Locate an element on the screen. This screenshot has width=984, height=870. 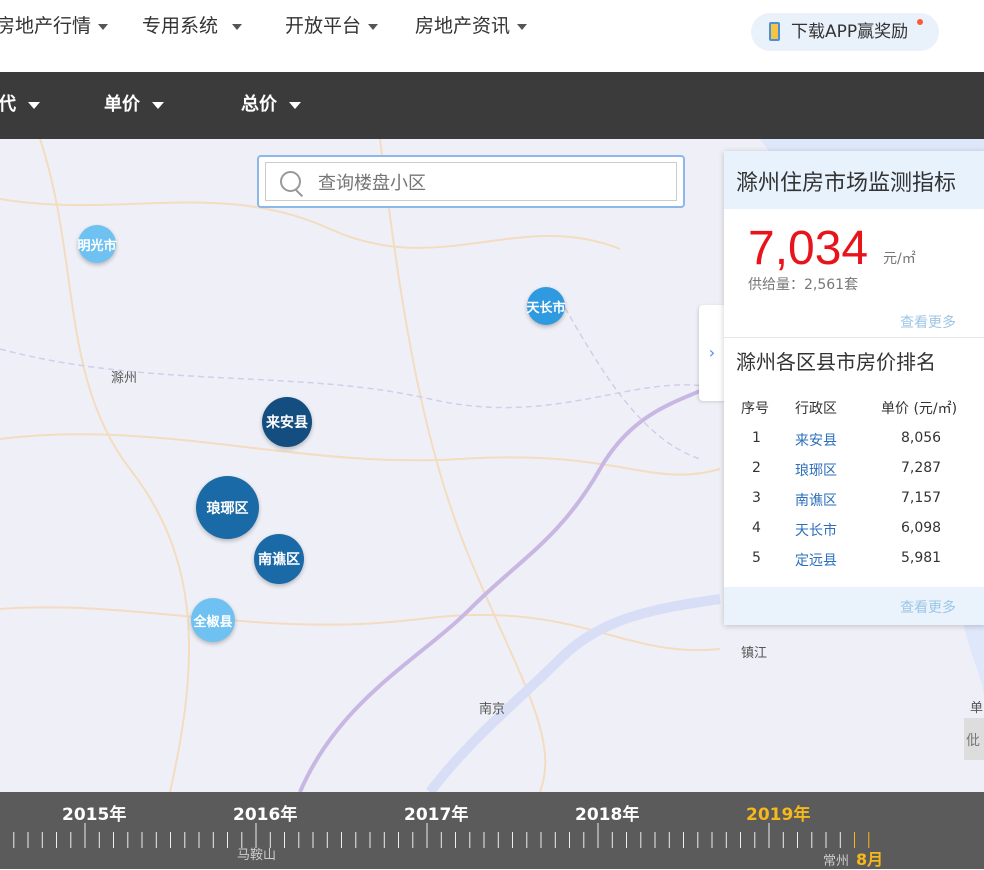
map-bubble-laian: 来安县 is located at coordinates (287, 422).